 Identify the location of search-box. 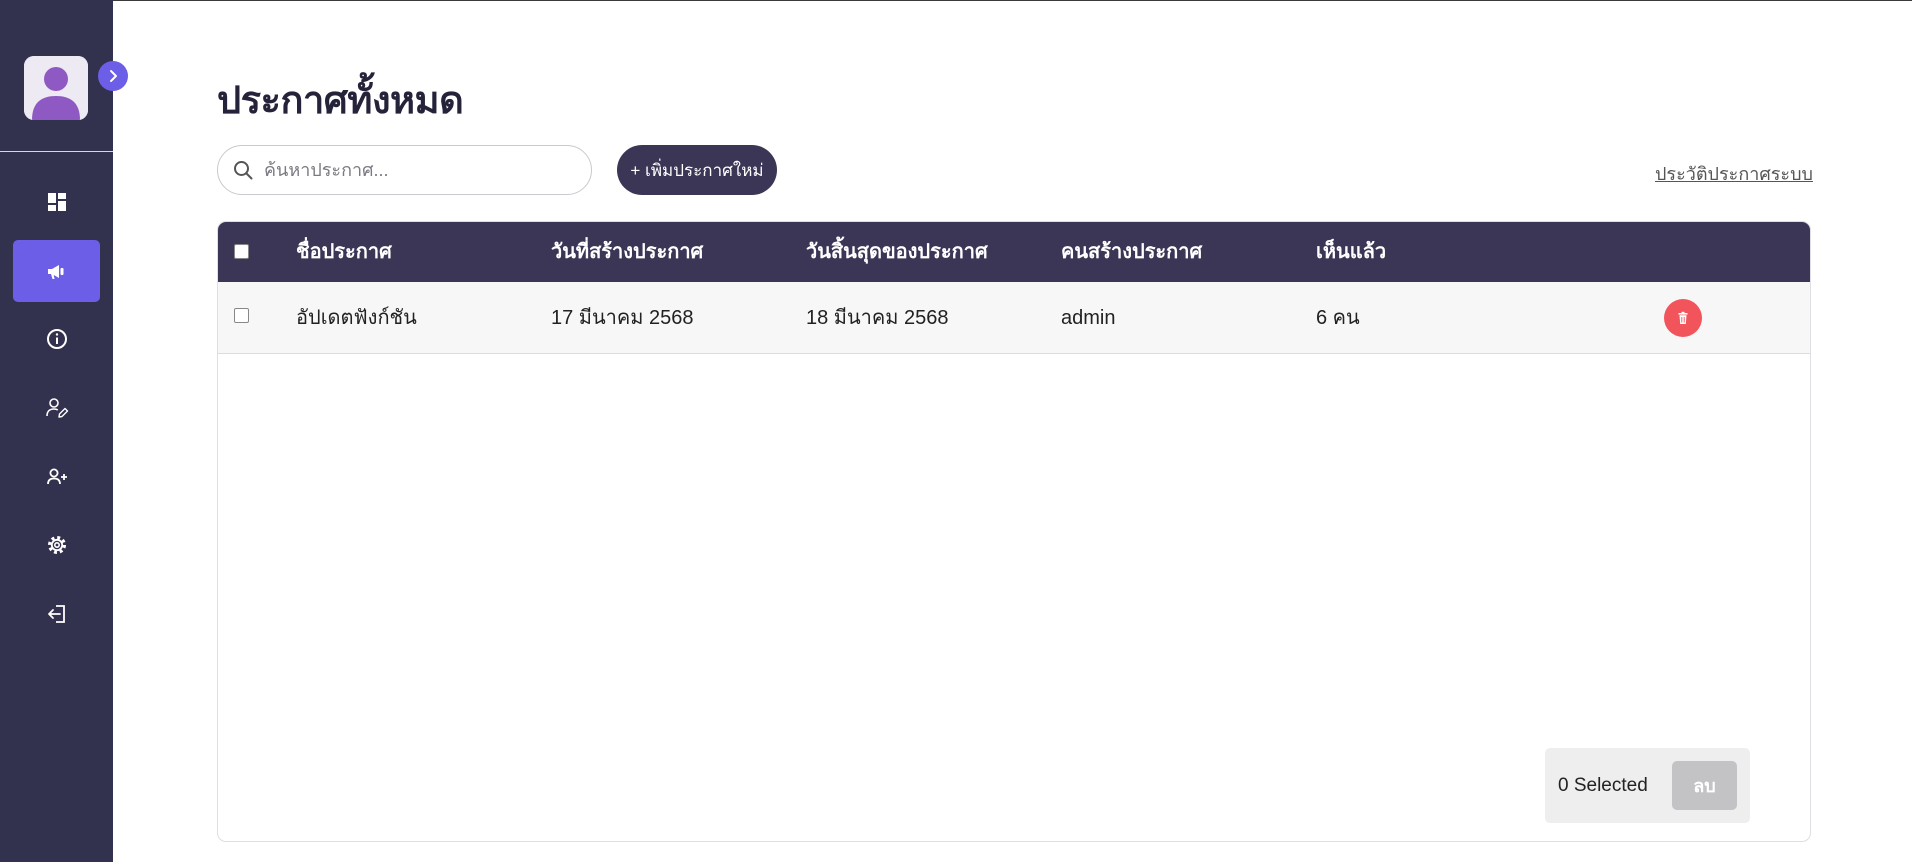
(404, 170).